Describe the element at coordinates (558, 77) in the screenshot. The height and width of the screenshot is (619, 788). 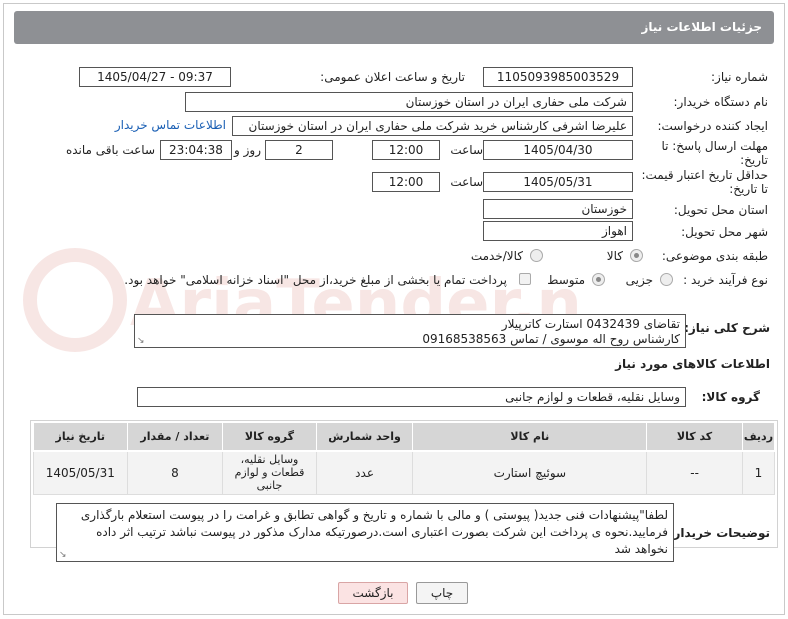
I see `need-number-field: 1105093985003529` at that location.